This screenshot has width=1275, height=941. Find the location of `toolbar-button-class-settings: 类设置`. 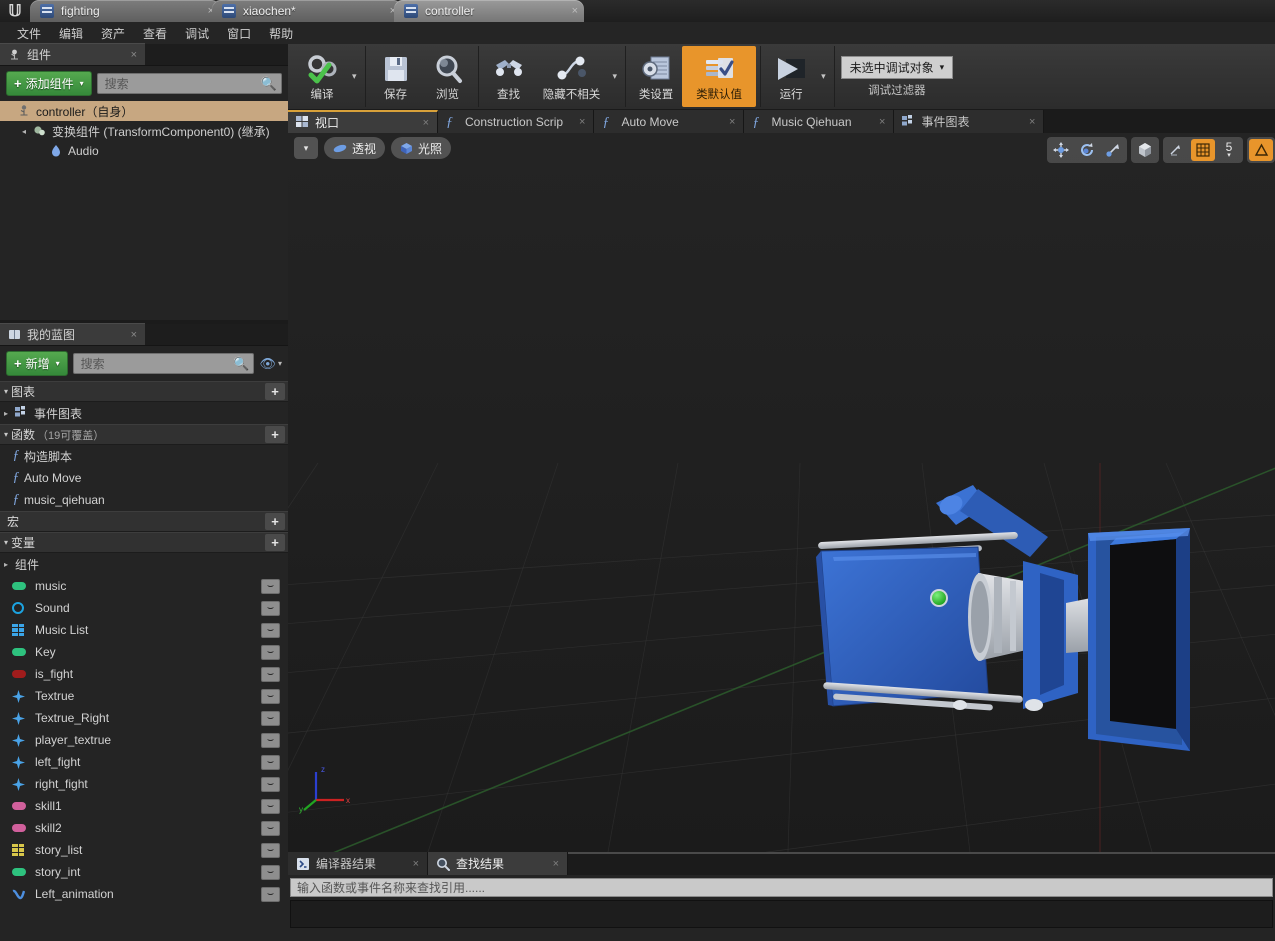

toolbar-button-class-settings: 类设置 is located at coordinates (656, 76).